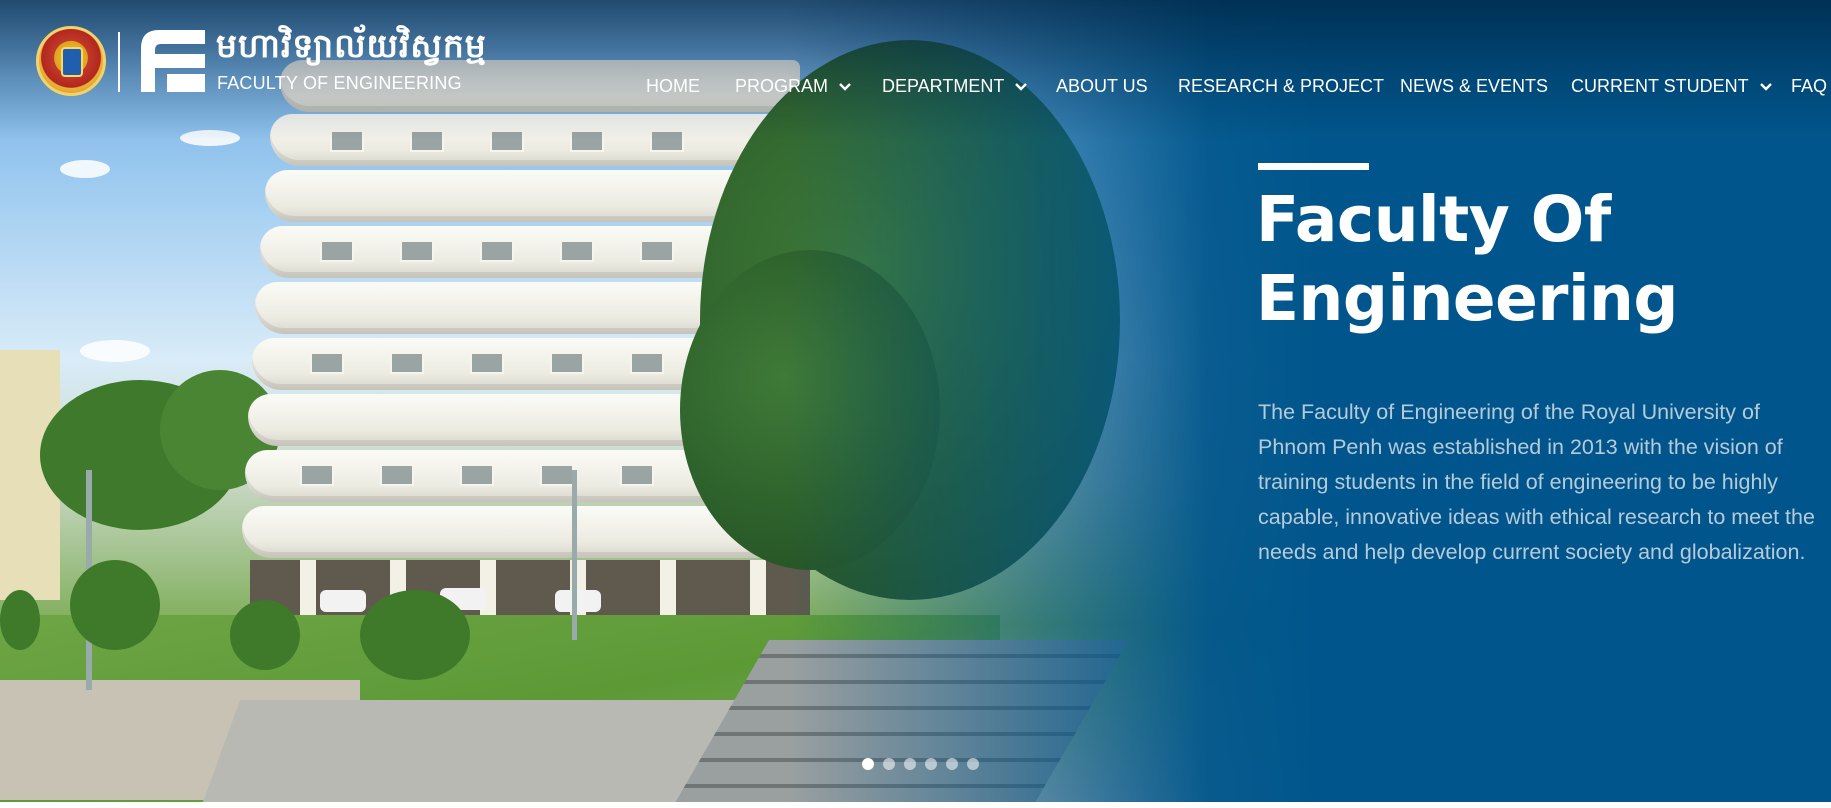 This screenshot has height=808, width=1831. What do you see at coordinates (915, 805) in the screenshot?
I see `page-bottom-strip` at bounding box center [915, 805].